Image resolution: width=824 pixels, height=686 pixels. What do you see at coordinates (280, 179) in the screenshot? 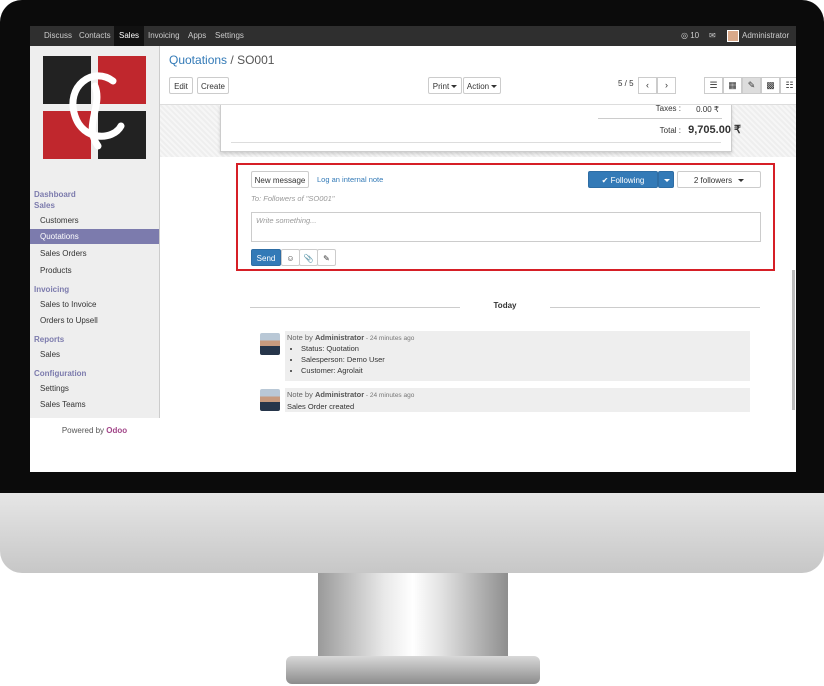
I see `new-message-button: New message` at bounding box center [280, 179].